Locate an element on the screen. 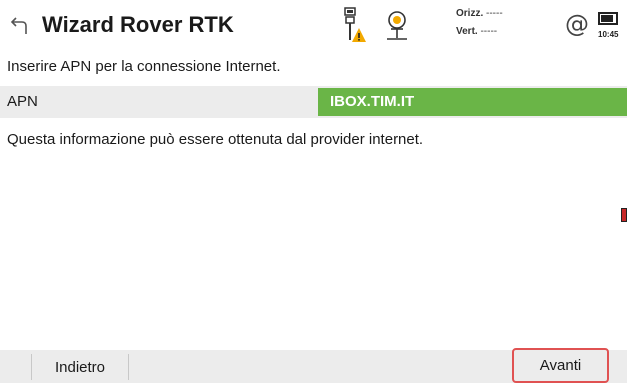  at-icon: @ is located at coordinates (577, 24).